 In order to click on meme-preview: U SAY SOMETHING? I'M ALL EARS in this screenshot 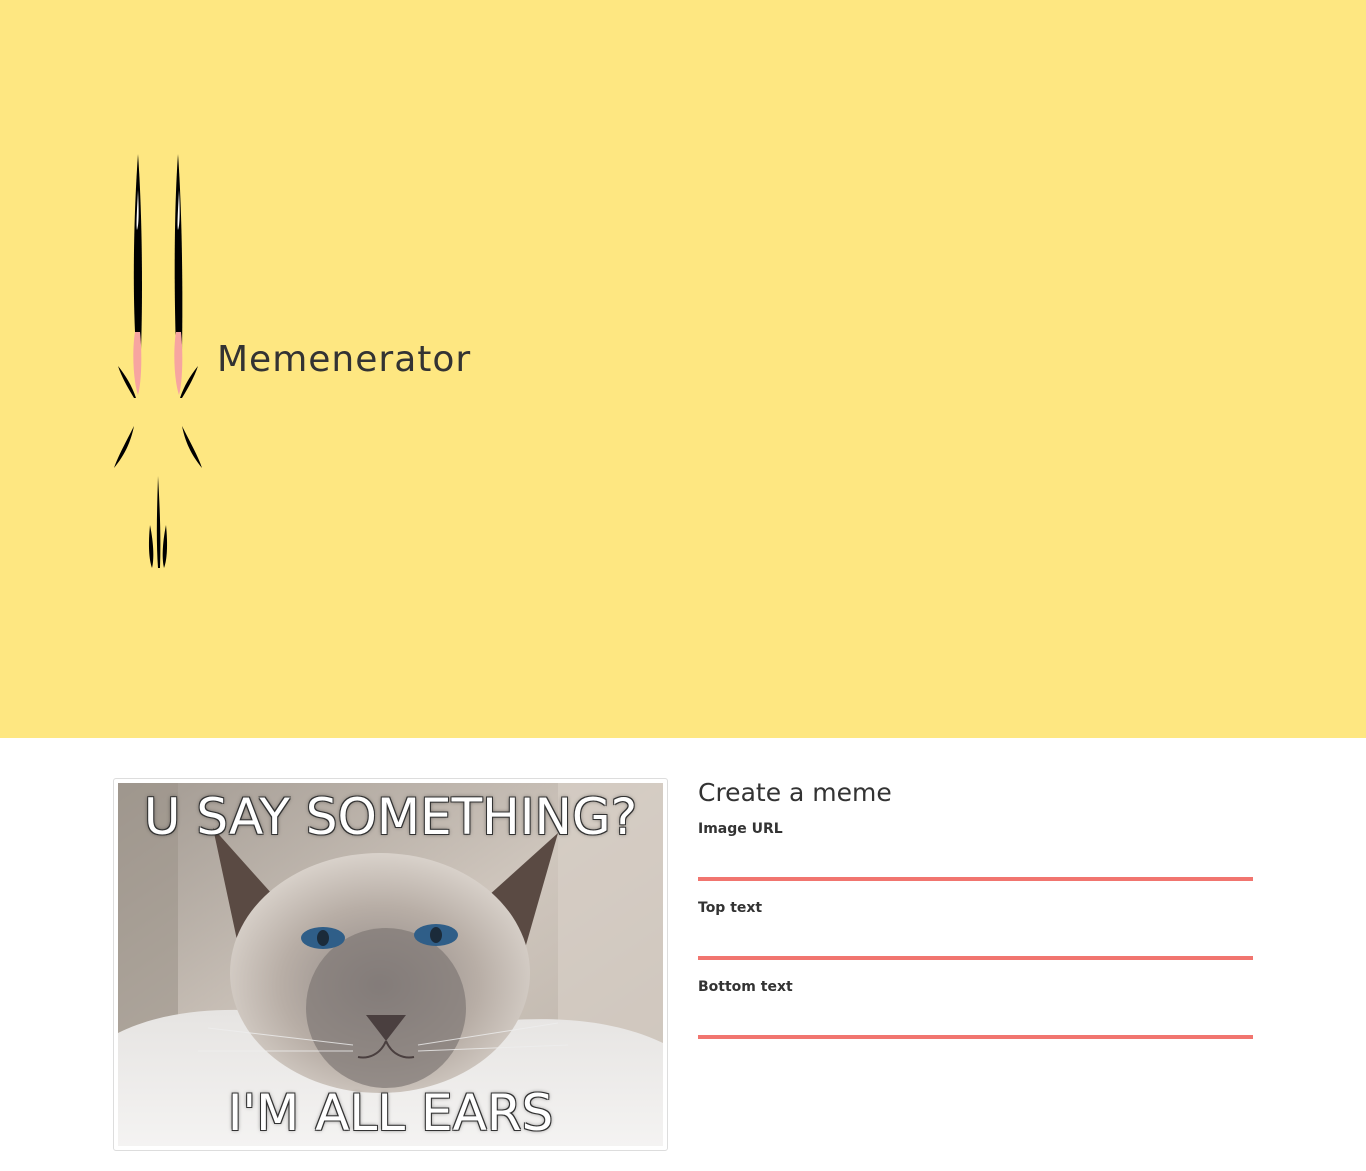, I will do `click(390, 964)`.